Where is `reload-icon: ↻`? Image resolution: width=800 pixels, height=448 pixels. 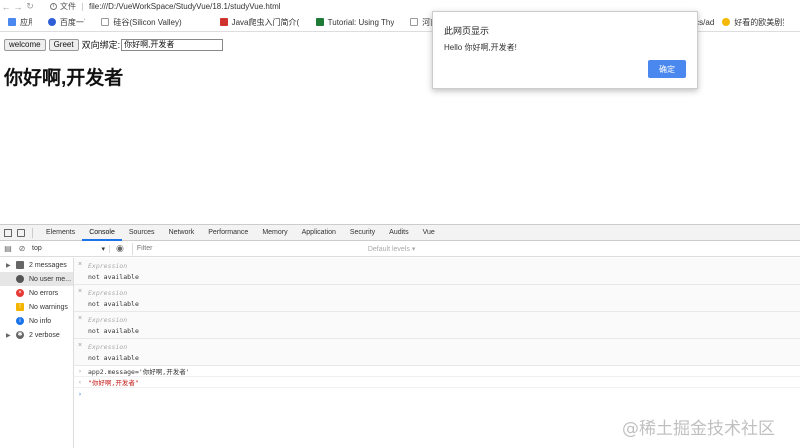
reload-icon: ↻ is located at coordinates (30, 6).